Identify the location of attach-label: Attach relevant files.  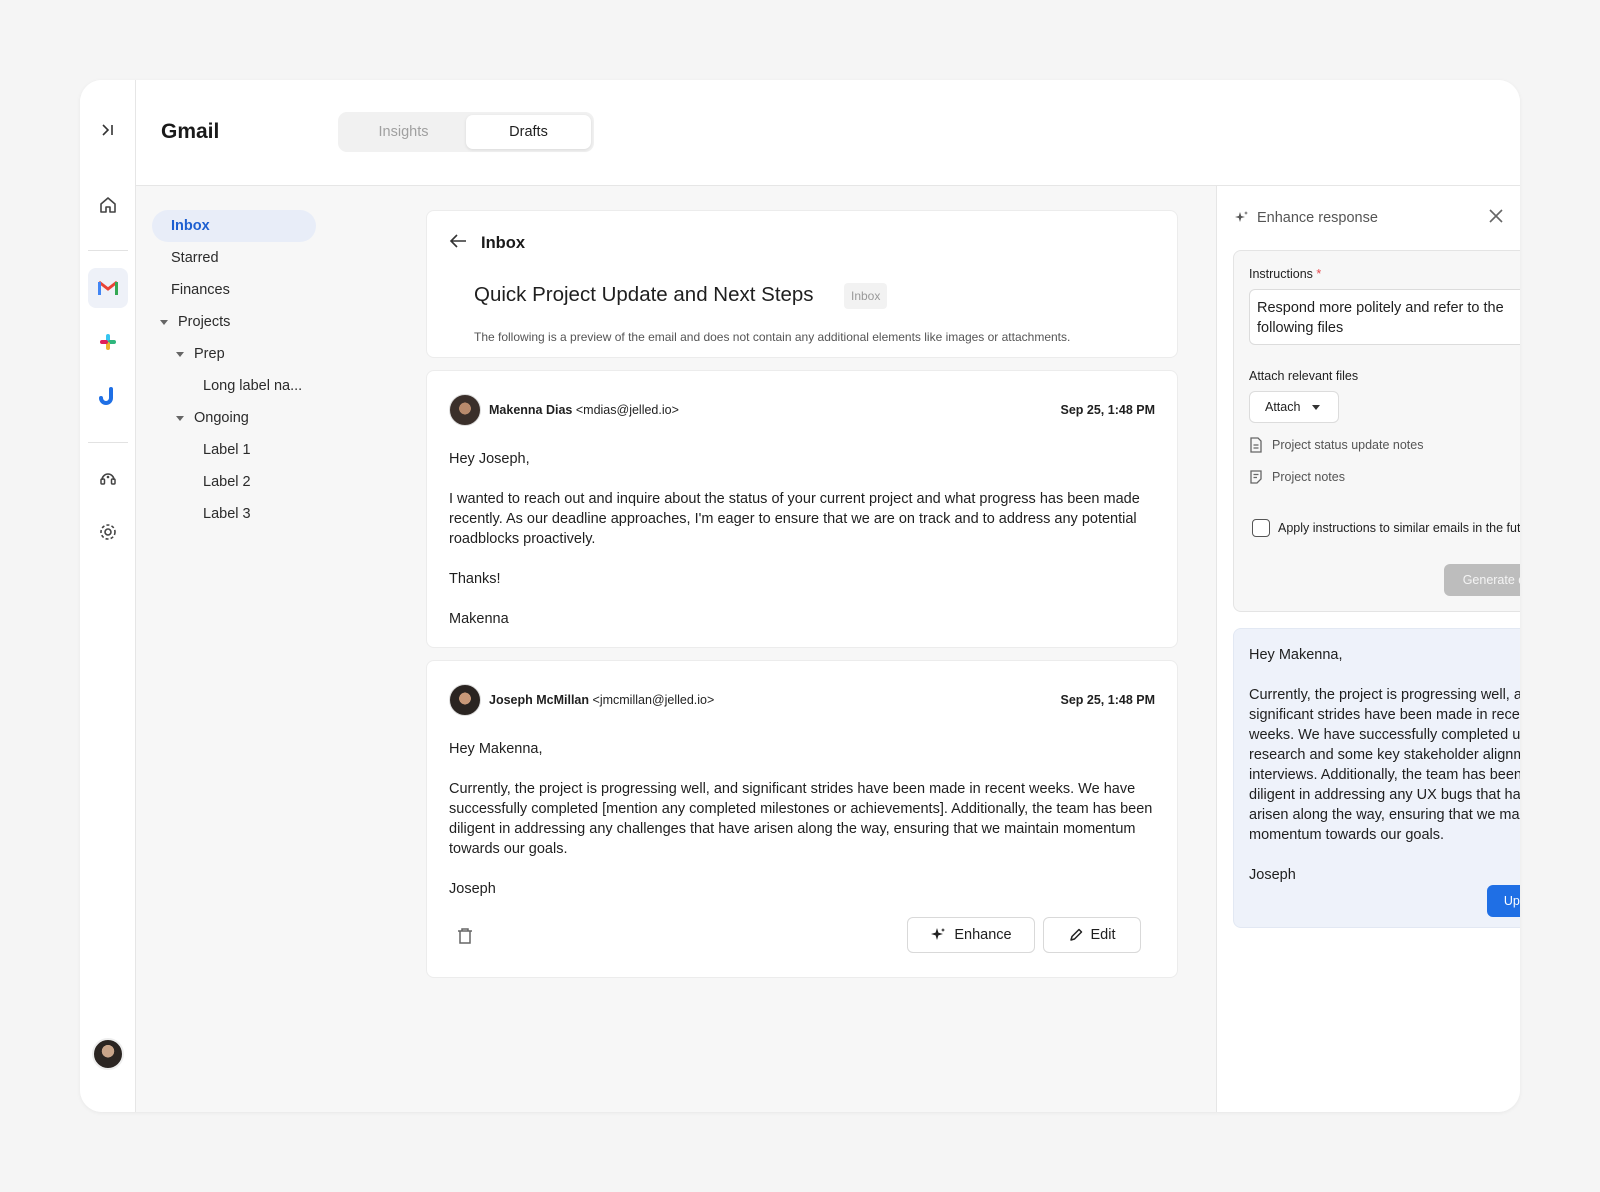
(1304, 376).